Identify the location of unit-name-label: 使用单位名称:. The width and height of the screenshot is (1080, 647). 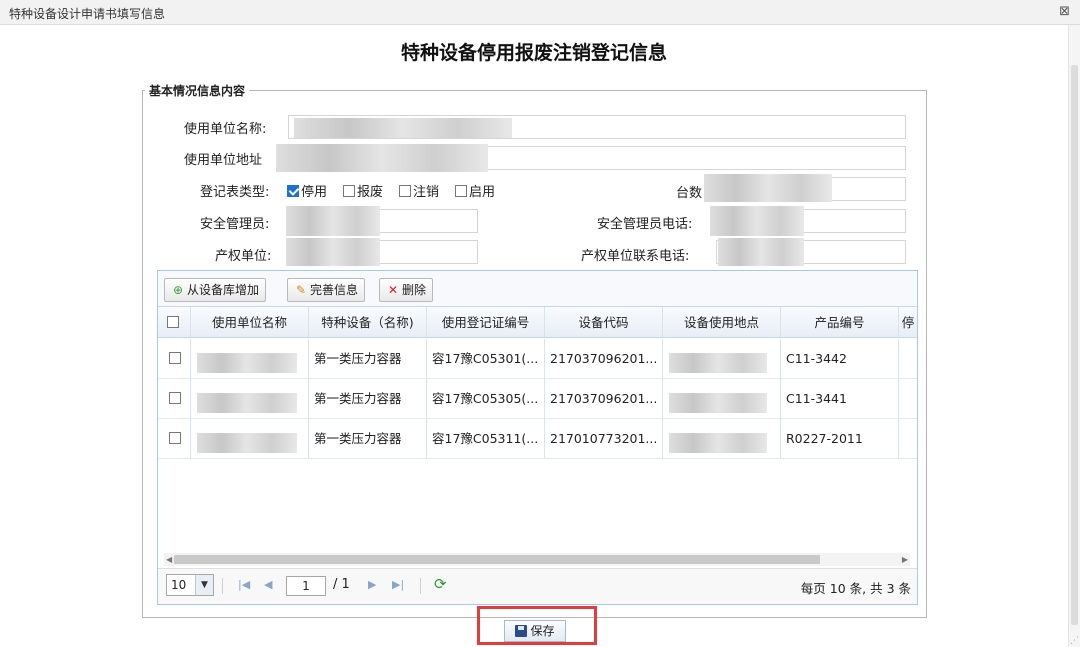
(225, 129).